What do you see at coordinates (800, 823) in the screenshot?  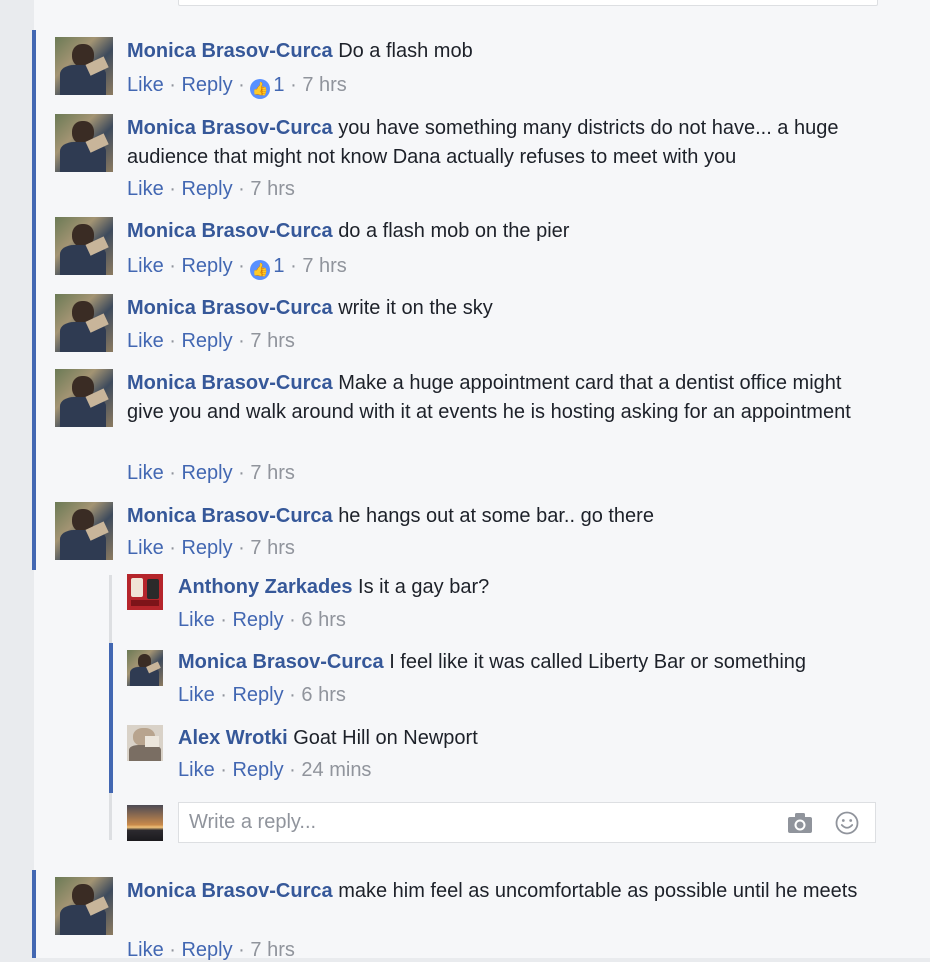 I see `camera-icon` at bounding box center [800, 823].